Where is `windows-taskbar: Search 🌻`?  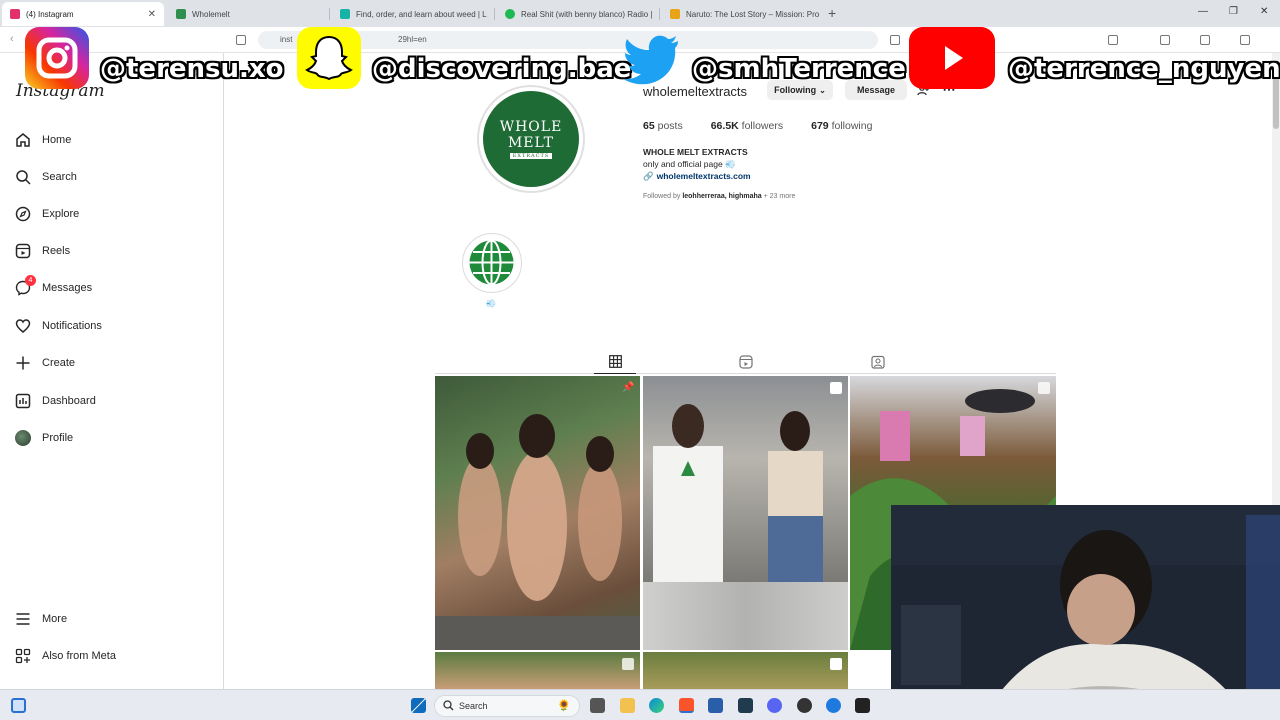
windows-taskbar: Search 🌻 is located at coordinates (640, 704).